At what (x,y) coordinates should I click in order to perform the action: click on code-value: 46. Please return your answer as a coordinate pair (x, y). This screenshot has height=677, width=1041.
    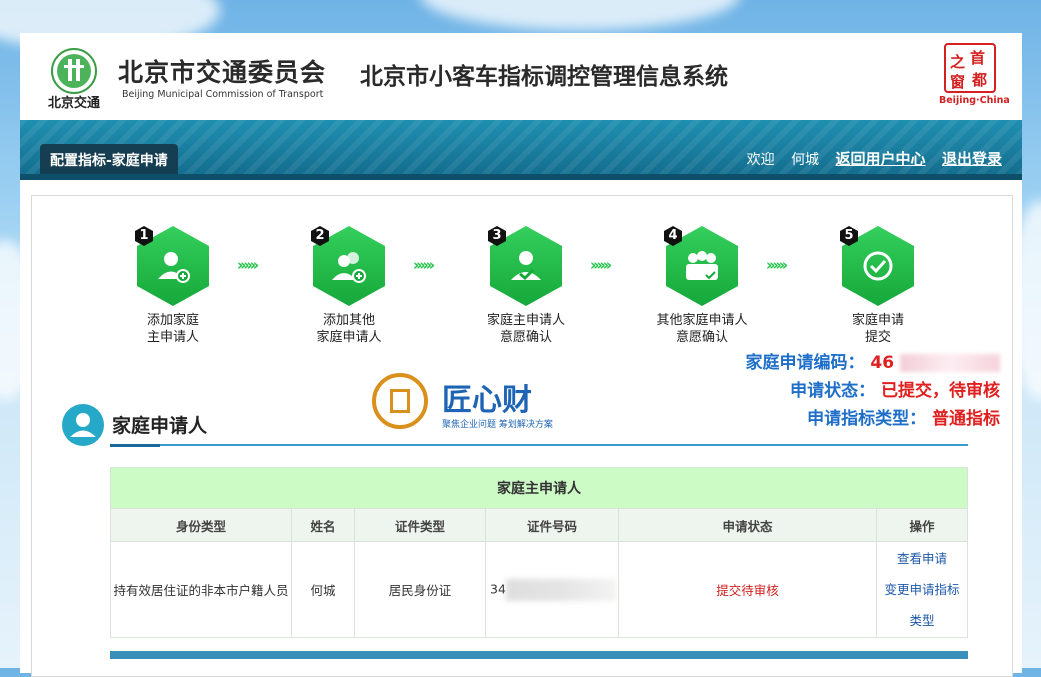
    Looking at the image, I should click on (882, 363).